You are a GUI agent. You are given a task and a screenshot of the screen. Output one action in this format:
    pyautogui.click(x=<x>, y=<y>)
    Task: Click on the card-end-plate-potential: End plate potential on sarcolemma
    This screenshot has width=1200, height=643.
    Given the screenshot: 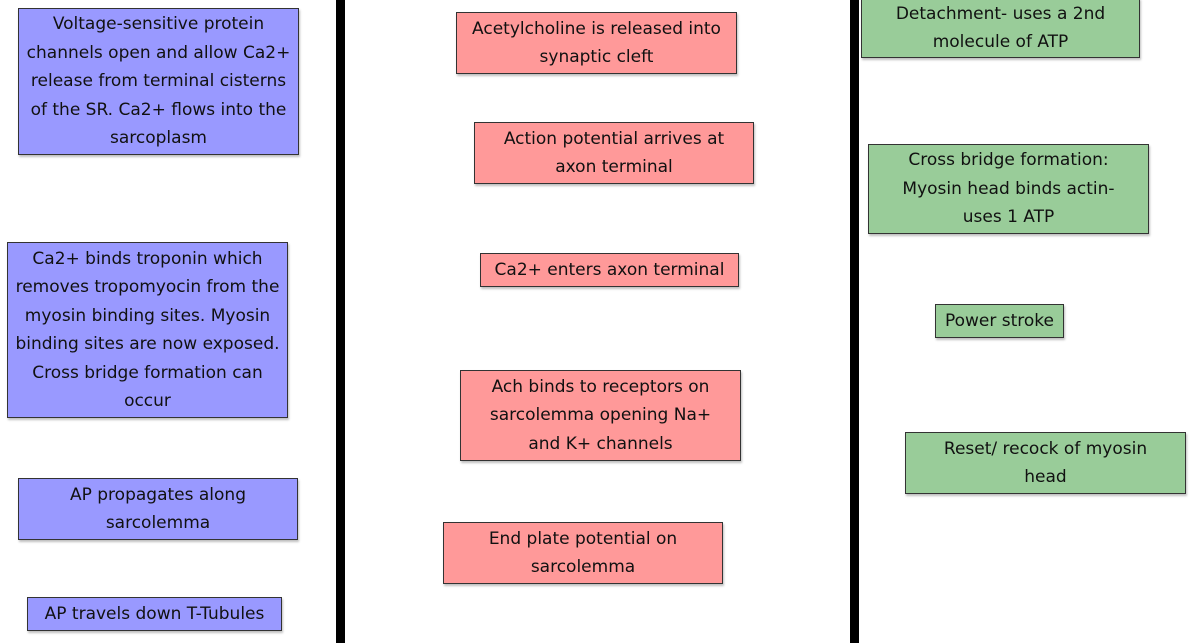 What is the action you would take?
    pyautogui.click(x=583, y=553)
    